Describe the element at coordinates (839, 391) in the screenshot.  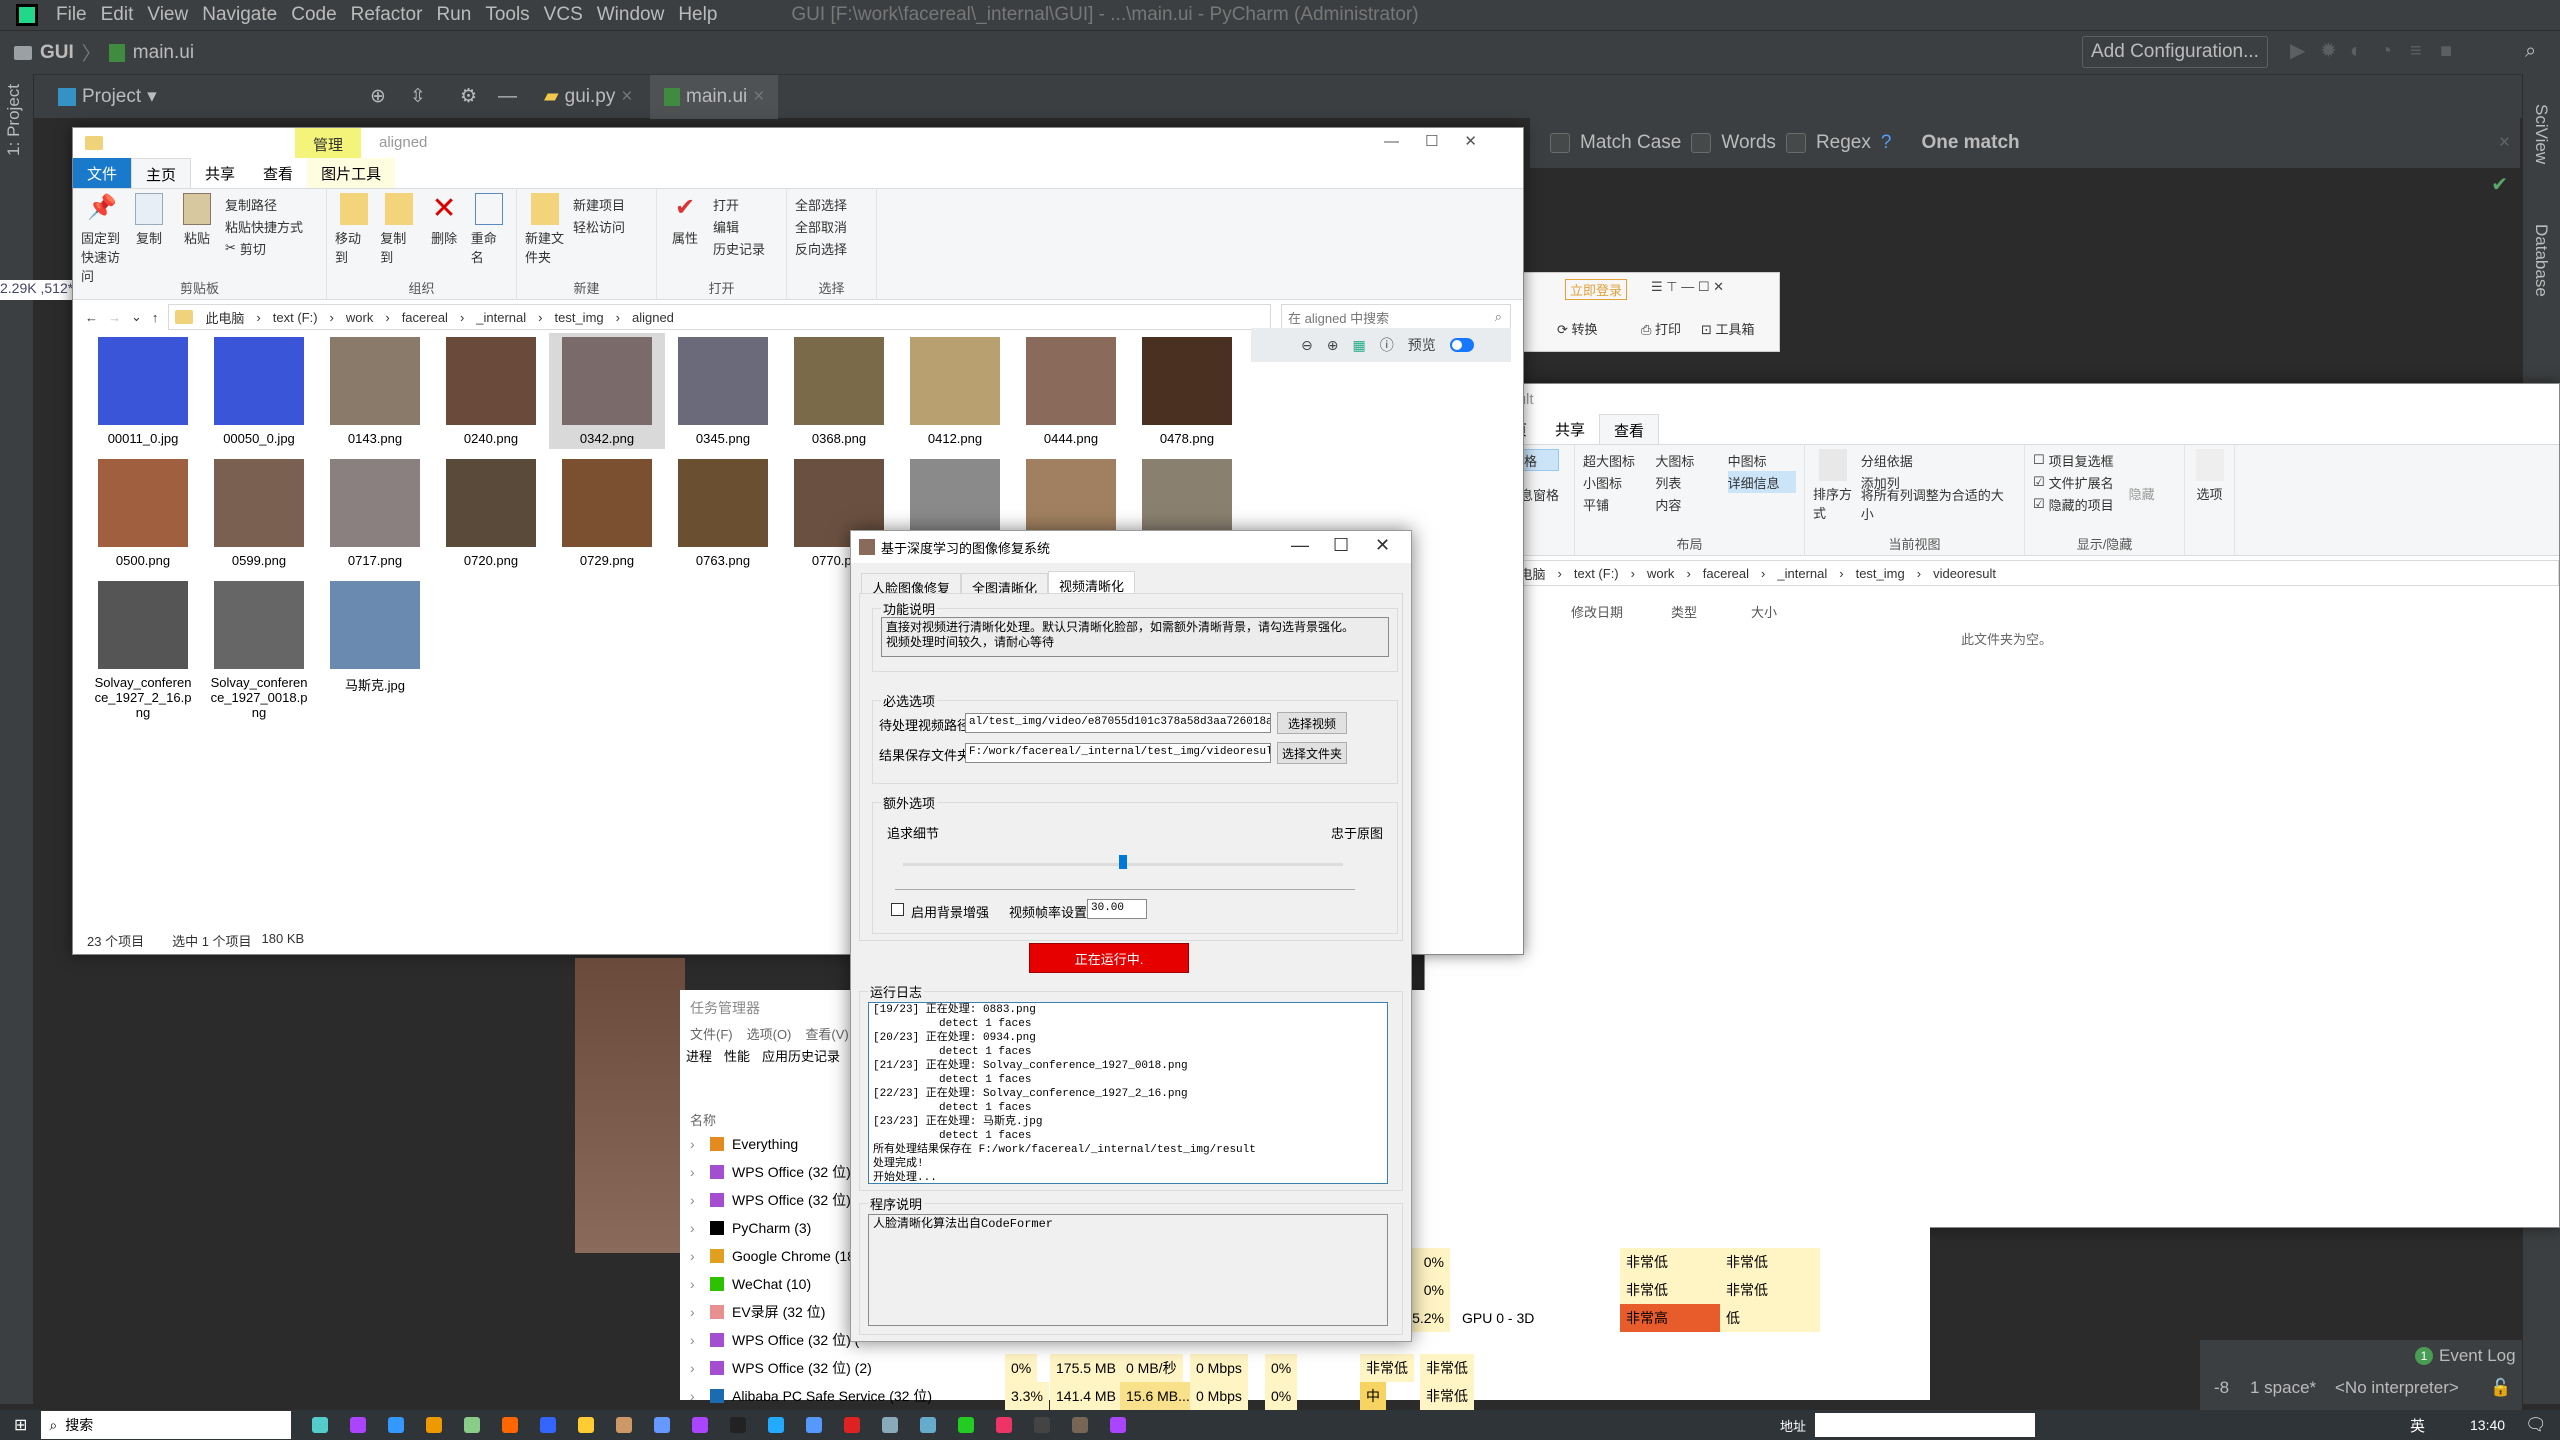
I see `file-item: 0368.png` at that location.